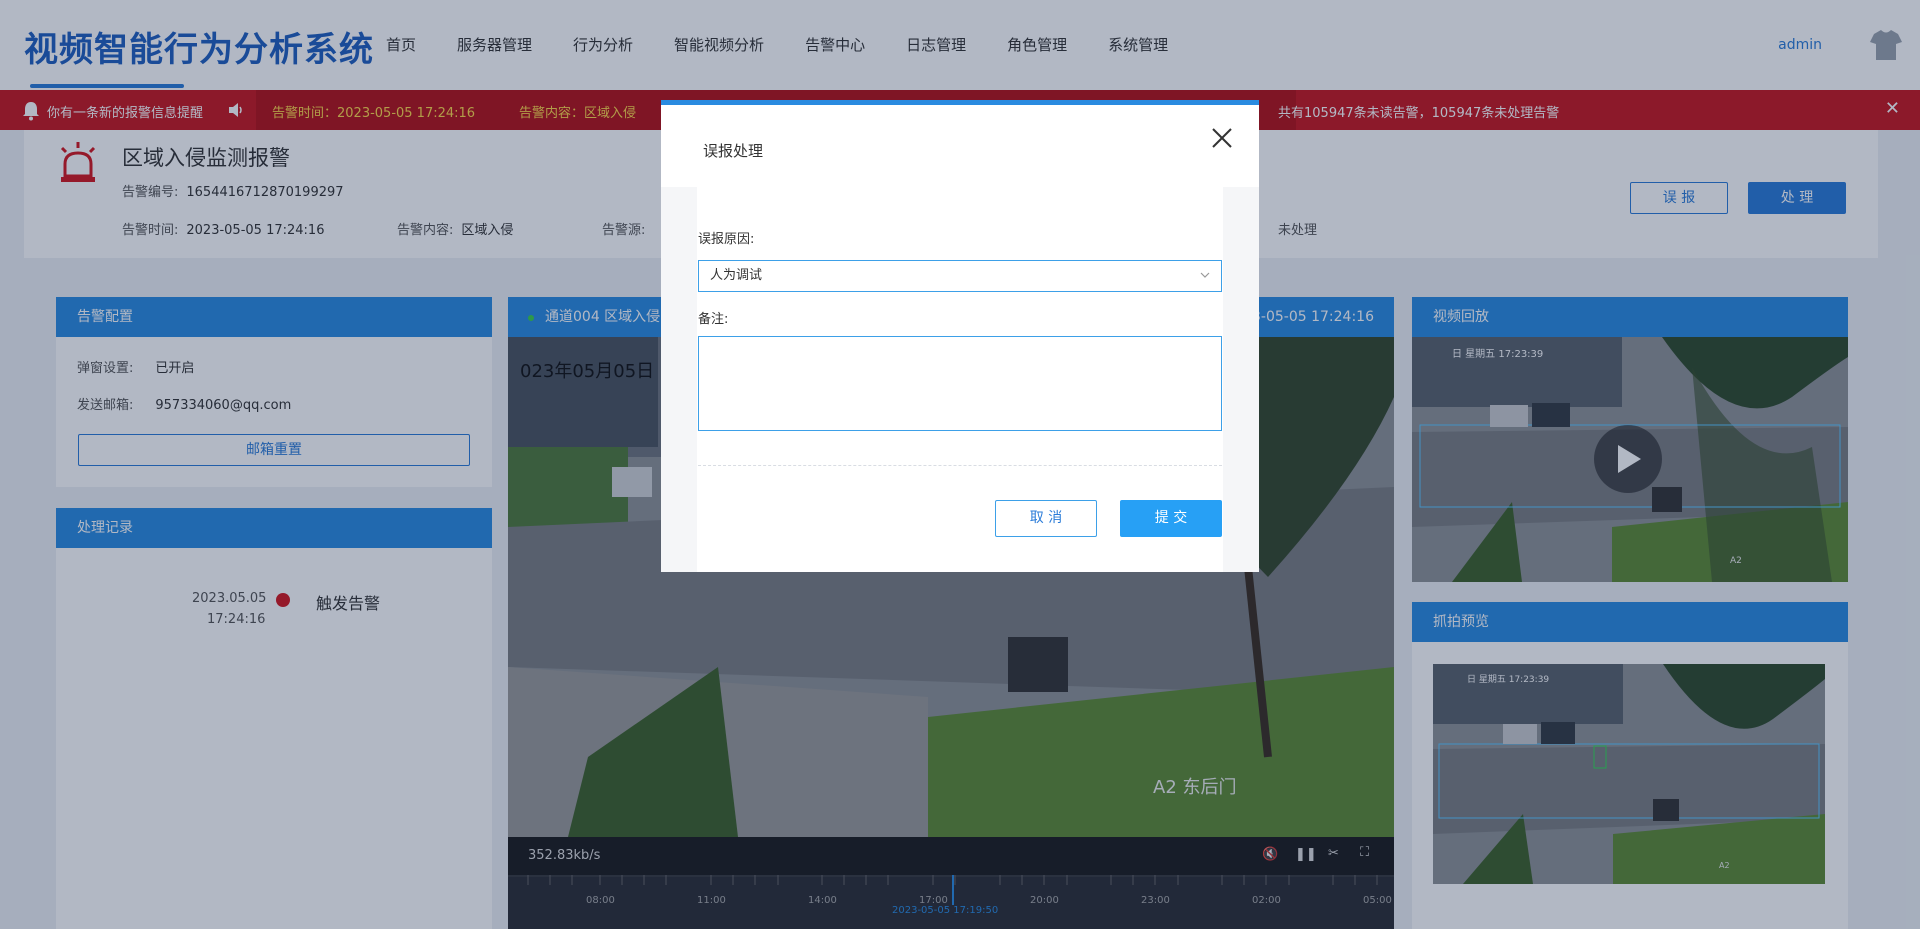  I want to click on modal-side-right, so click(1241, 379).